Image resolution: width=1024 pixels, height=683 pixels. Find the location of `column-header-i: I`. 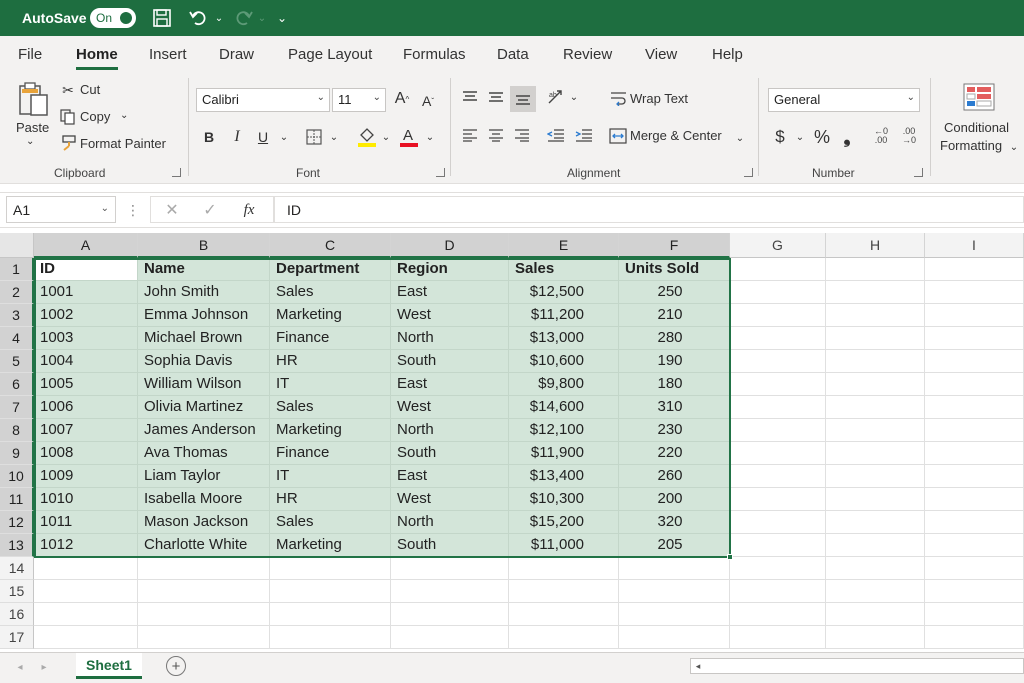

column-header-i: I is located at coordinates (974, 245).